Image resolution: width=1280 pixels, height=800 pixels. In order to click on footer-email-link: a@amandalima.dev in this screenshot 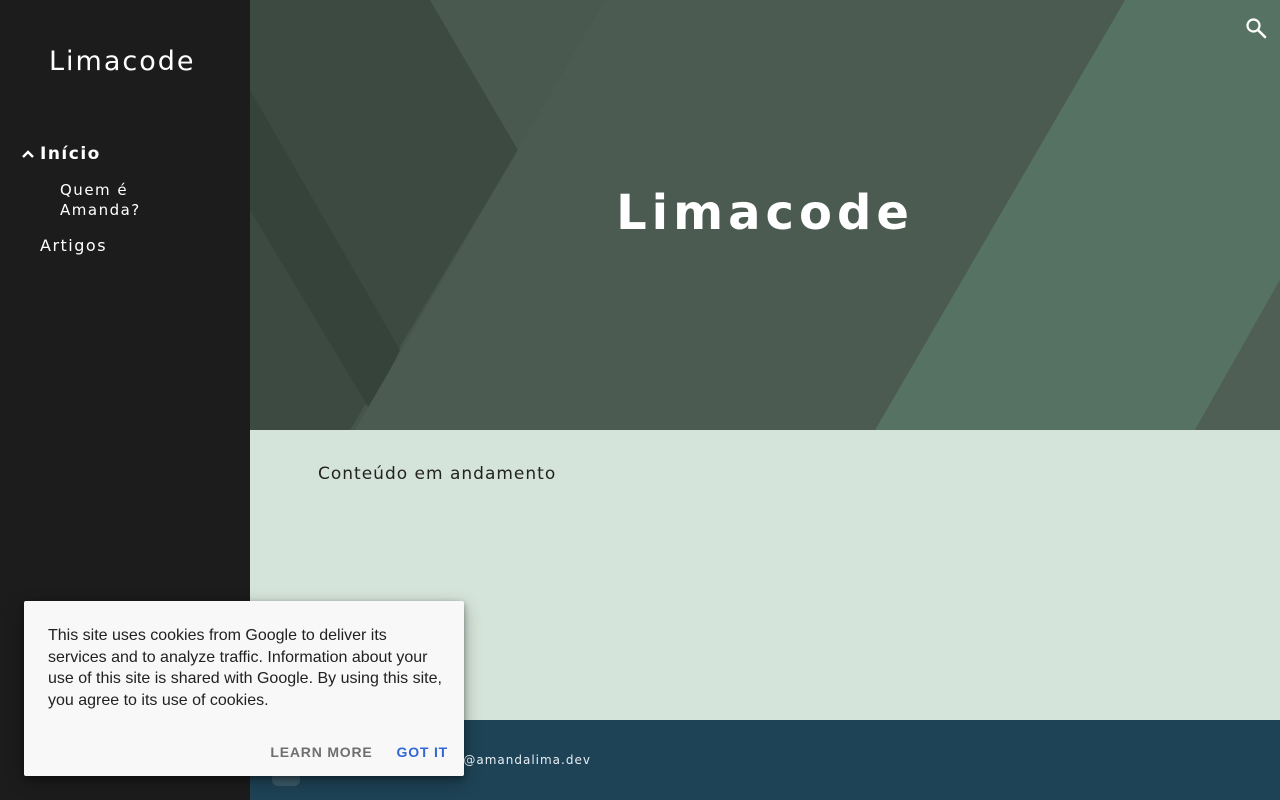, I will do `click(523, 760)`.